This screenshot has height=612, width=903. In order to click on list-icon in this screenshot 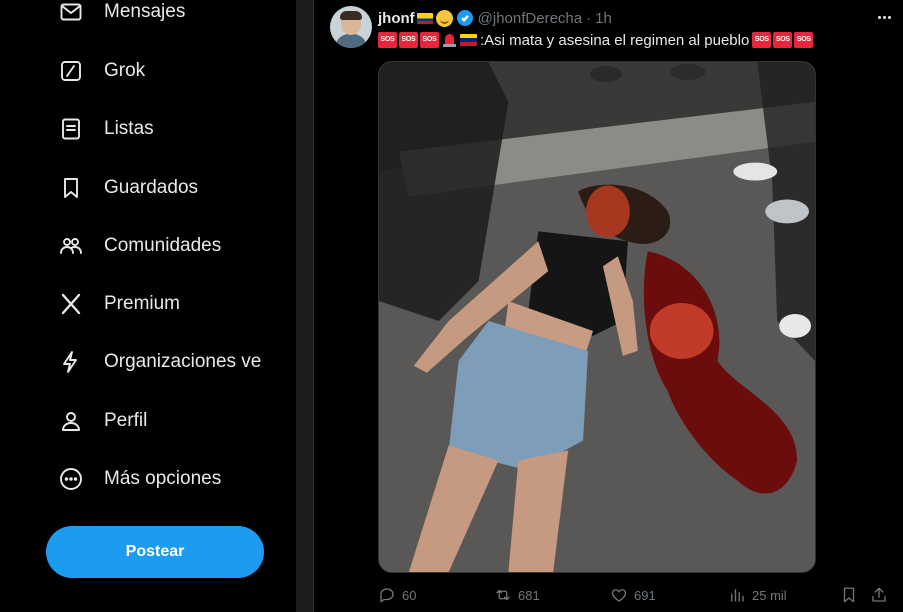, I will do `click(71, 129)`.